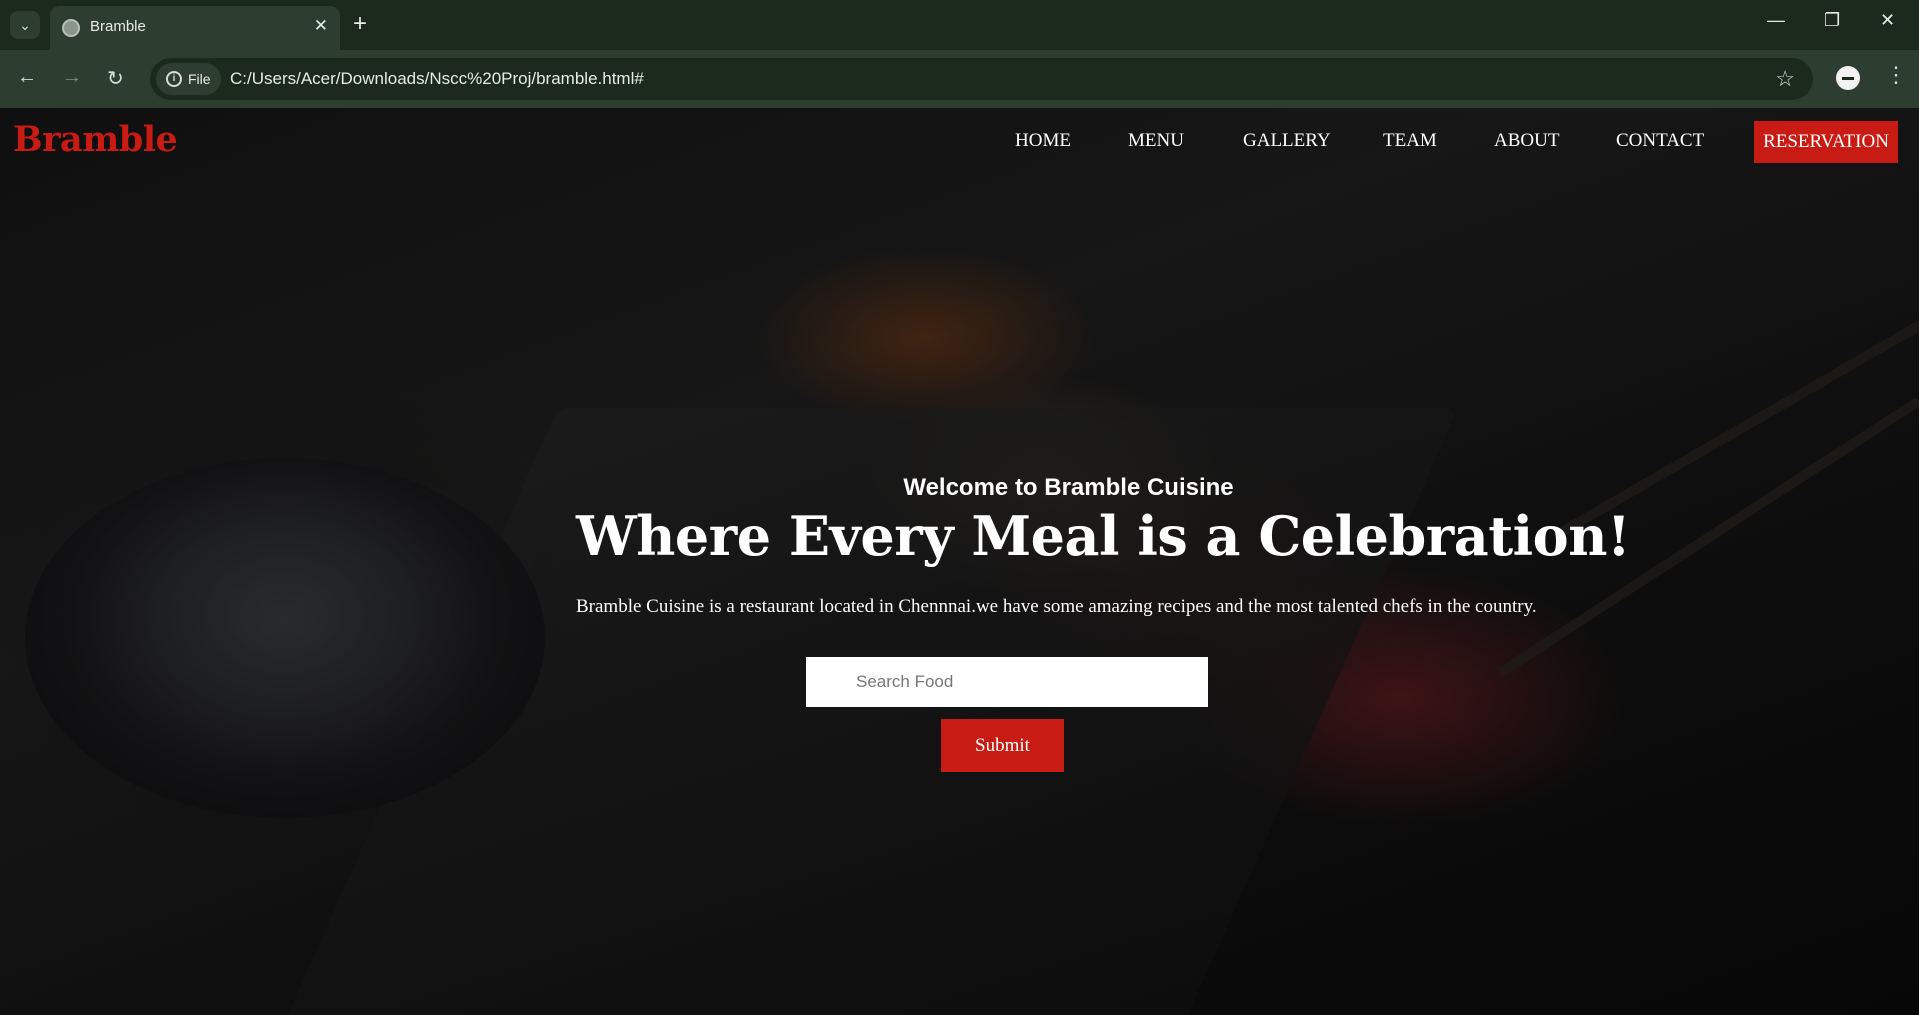  What do you see at coordinates (1156, 141) in the screenshot?
I see `nav-item-menu: MENU` at bounding box center [1156, 141].